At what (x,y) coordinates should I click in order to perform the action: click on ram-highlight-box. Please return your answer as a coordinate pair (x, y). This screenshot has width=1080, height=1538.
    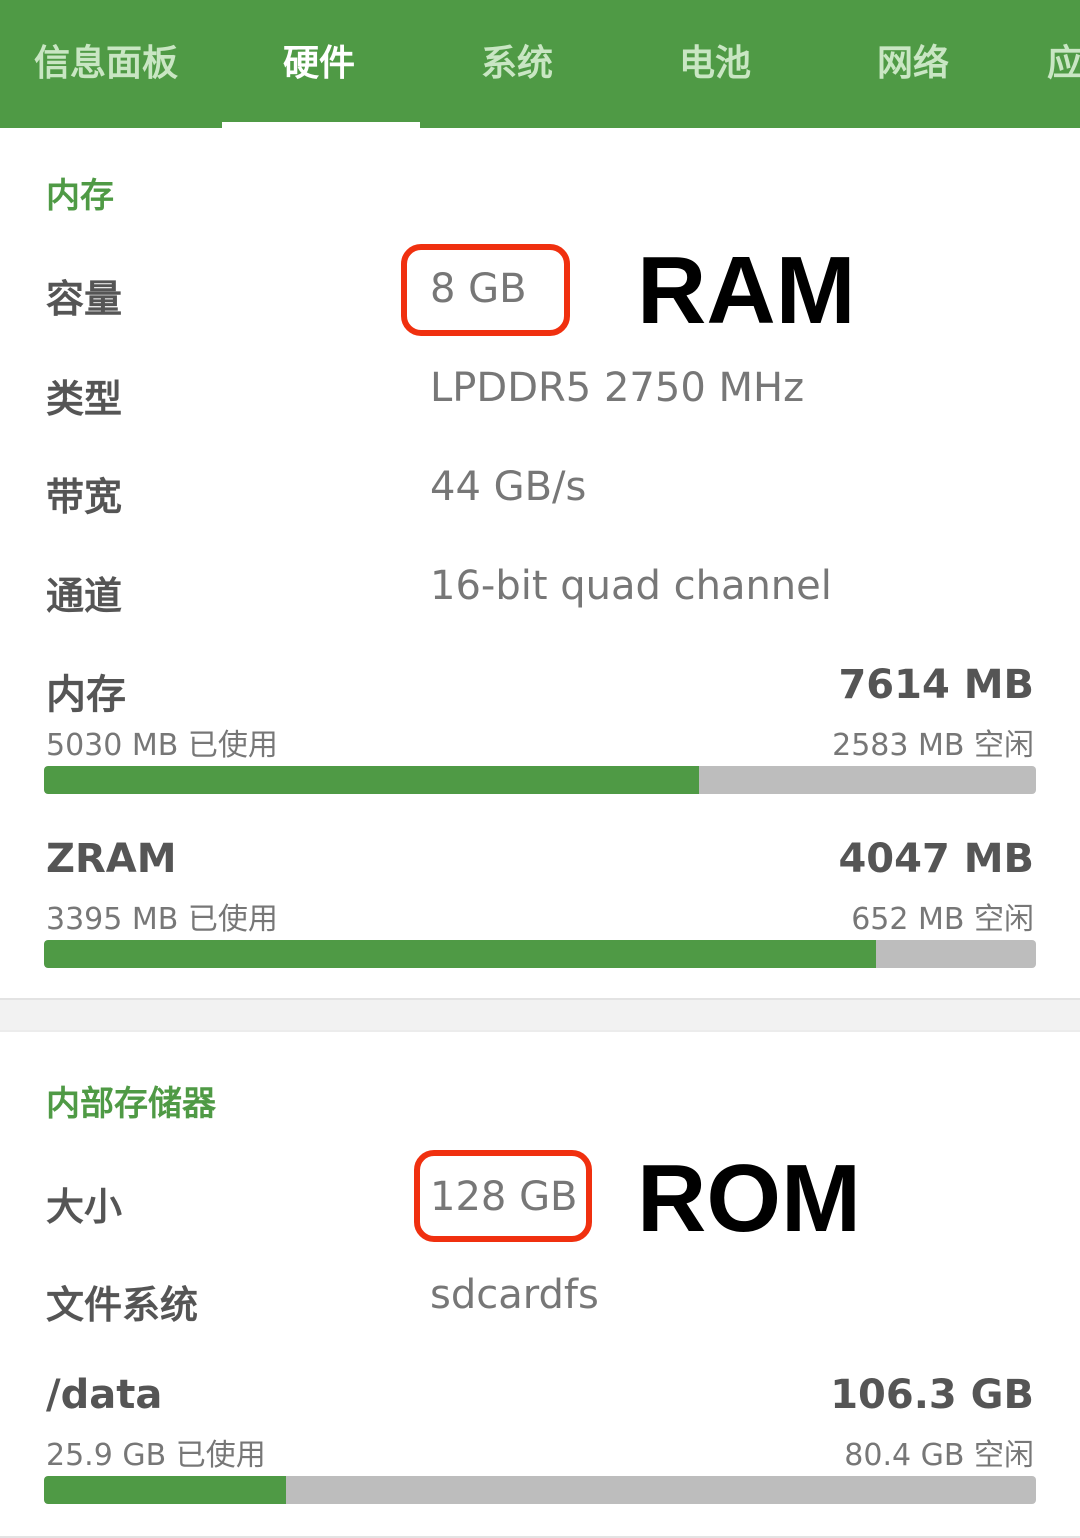
    Looking at the image, I should click on (485, 290).